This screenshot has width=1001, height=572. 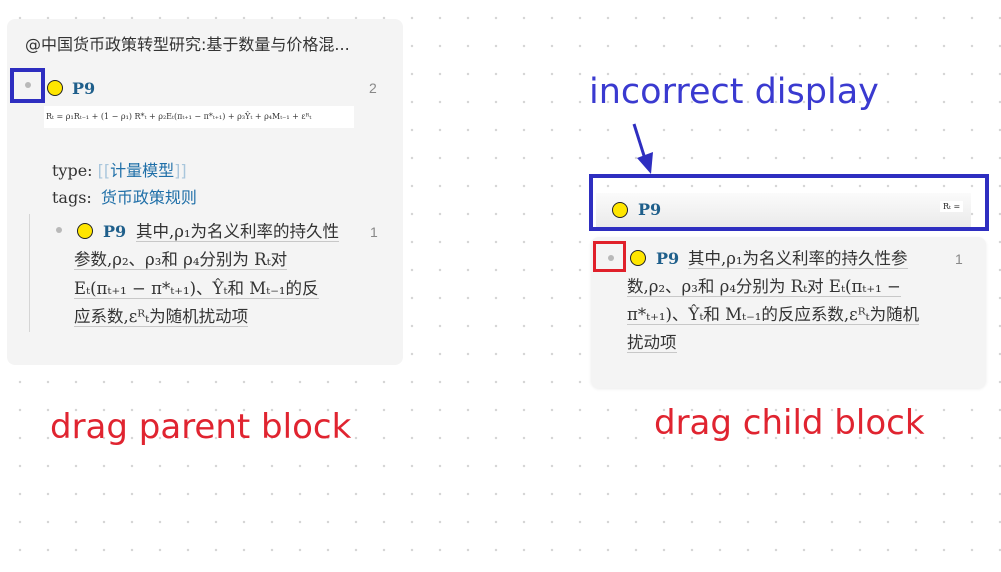 I want to click on child-bullet-handle, so click(x=59, y=230).